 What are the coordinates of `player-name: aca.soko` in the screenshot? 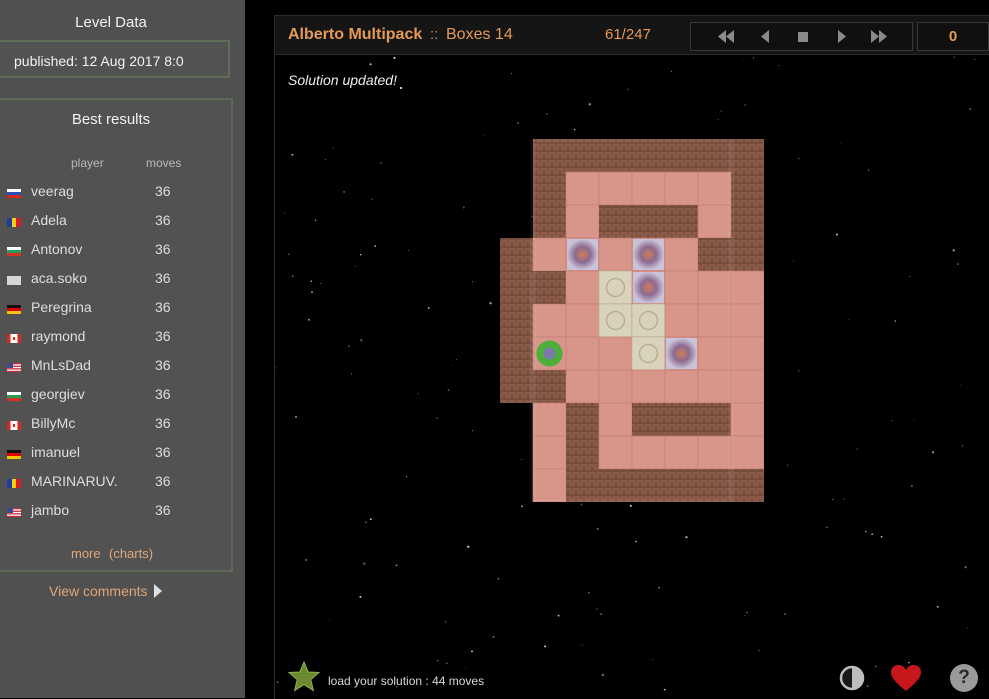 It's located at (59, 278).